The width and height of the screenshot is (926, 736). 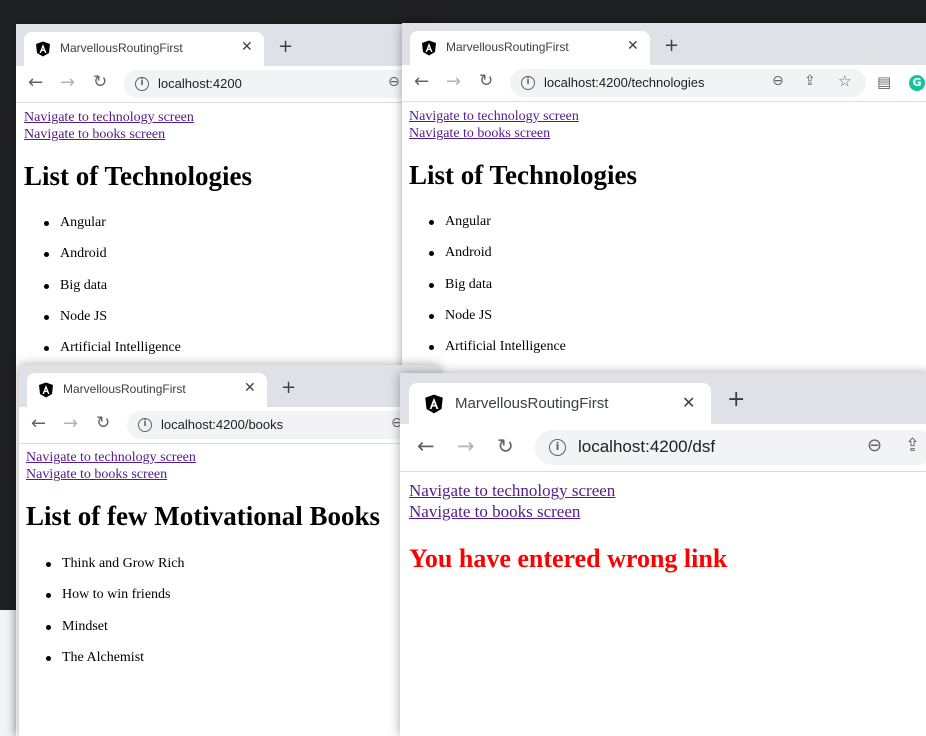 What do you see at coordinates (280, 84) in the screenshot?
I see `address-bar: i localhost:4200 ⊖` at bounding box center [280, 84].